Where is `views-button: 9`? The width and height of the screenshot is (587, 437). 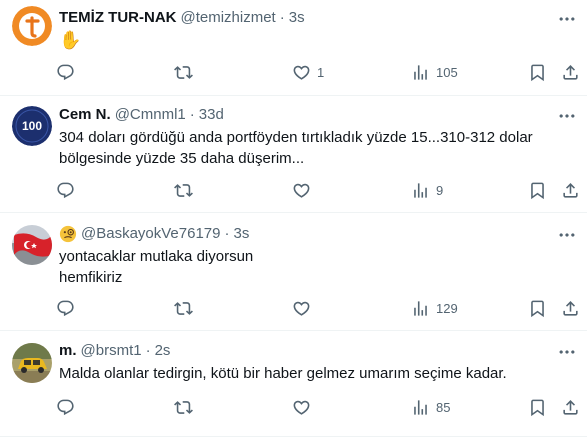
views-button: 9 is located at coordinates (427, 190).